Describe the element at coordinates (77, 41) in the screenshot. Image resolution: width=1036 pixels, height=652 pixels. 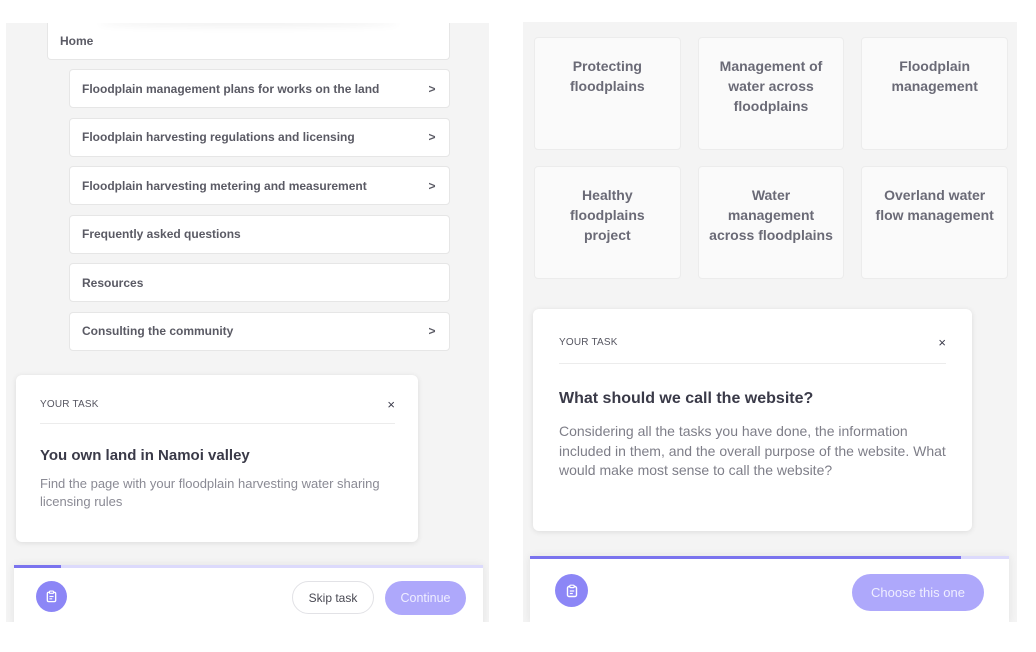
I see `nav-home-label: Home` at that location.